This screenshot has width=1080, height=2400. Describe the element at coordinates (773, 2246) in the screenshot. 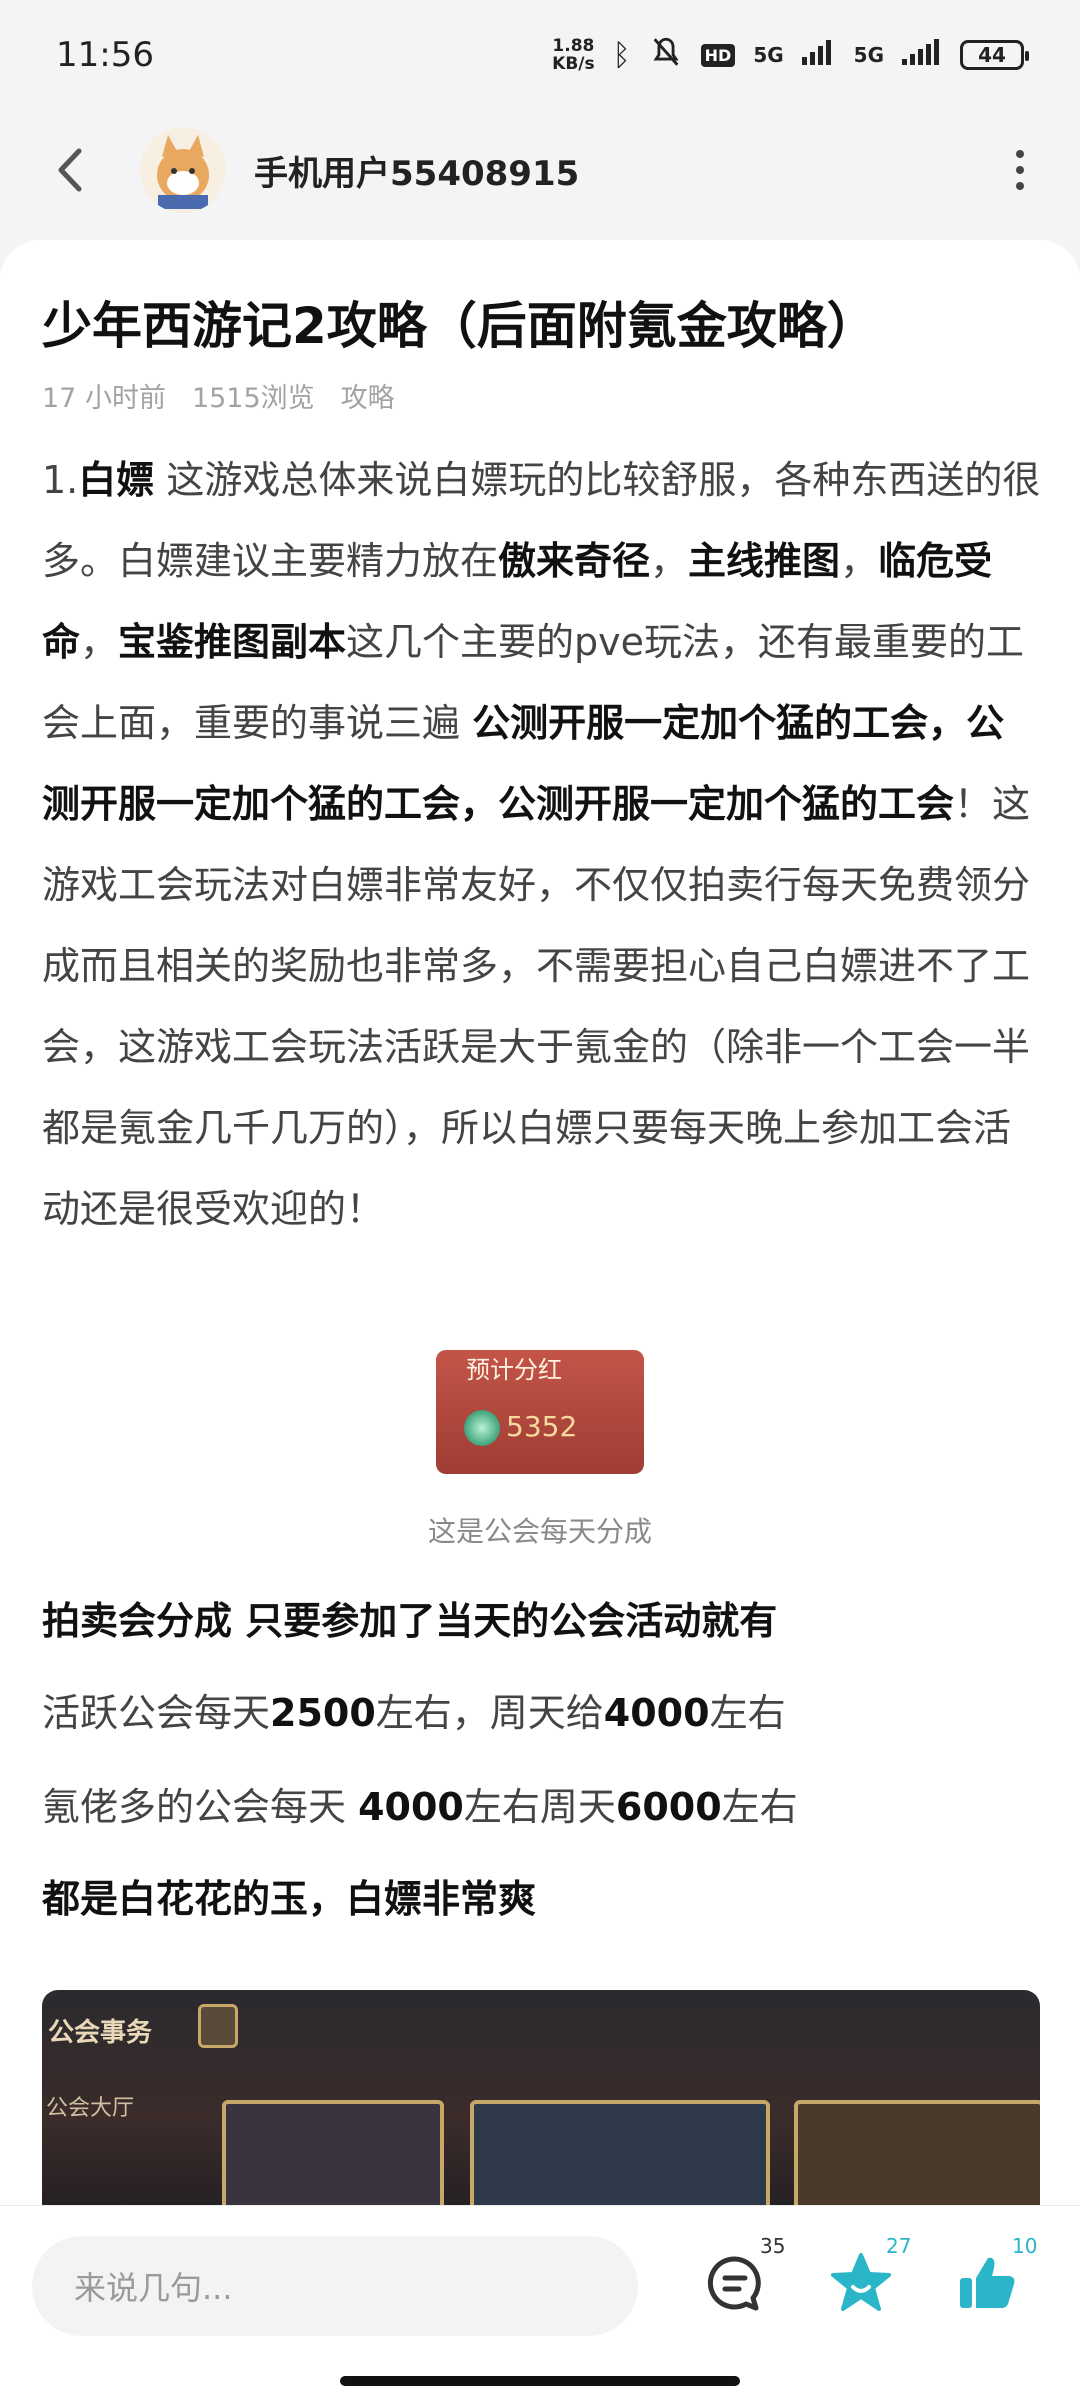

I see `comment-count: 35` at that location.